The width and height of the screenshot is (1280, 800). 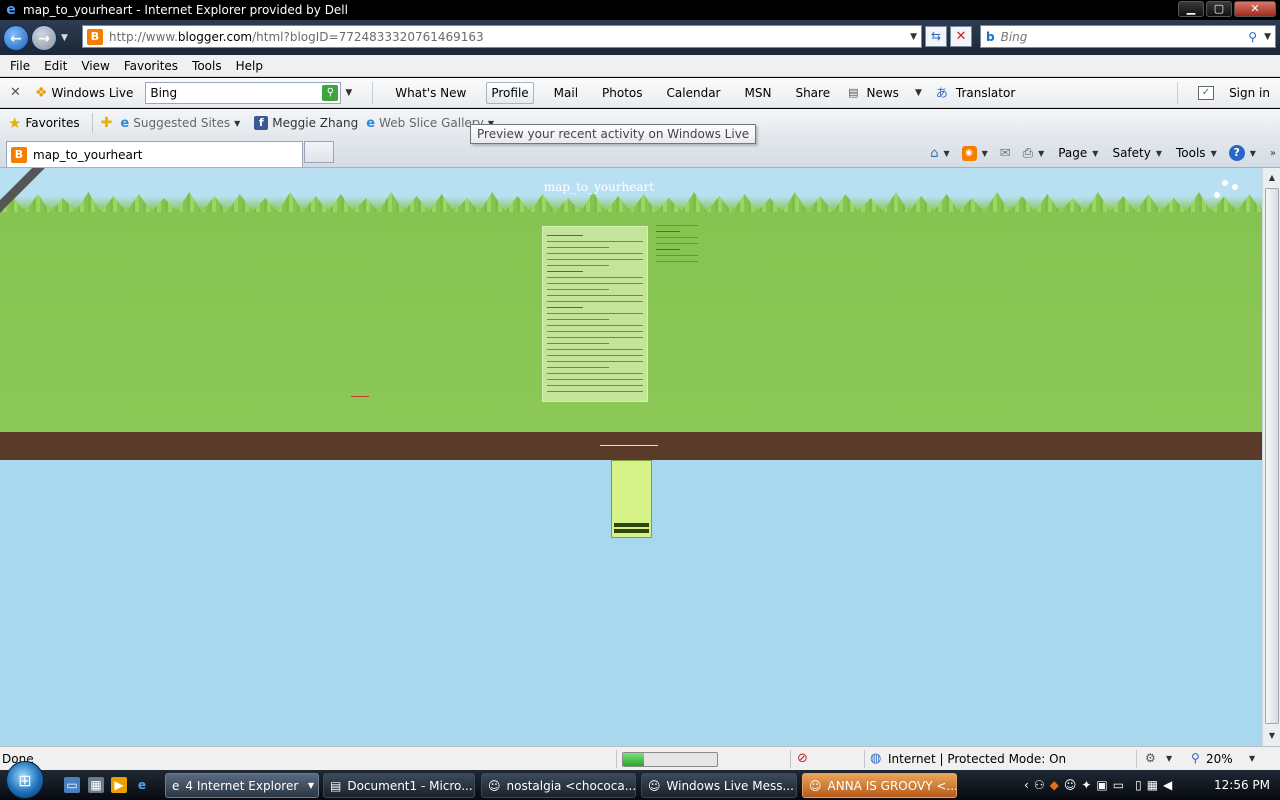 I want to click on search-options-icon: ▼, so click(x=1267, y=37).